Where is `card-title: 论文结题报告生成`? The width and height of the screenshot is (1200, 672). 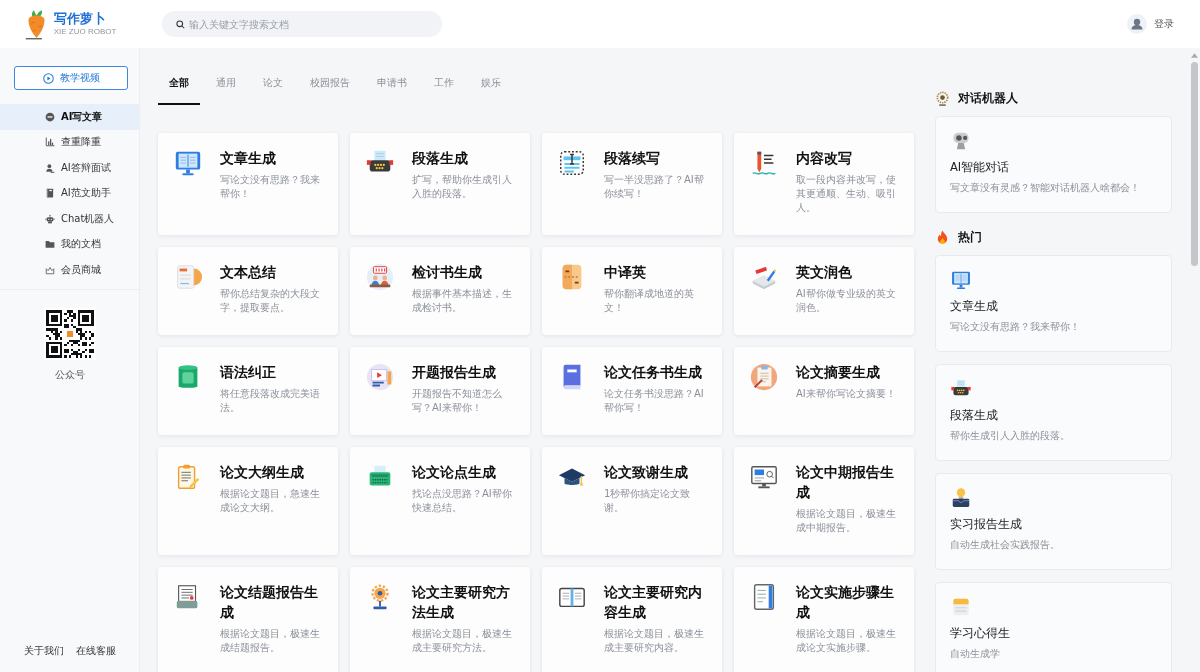
card-title: 论文结题报告生成 is located at coordinates (269, 602).